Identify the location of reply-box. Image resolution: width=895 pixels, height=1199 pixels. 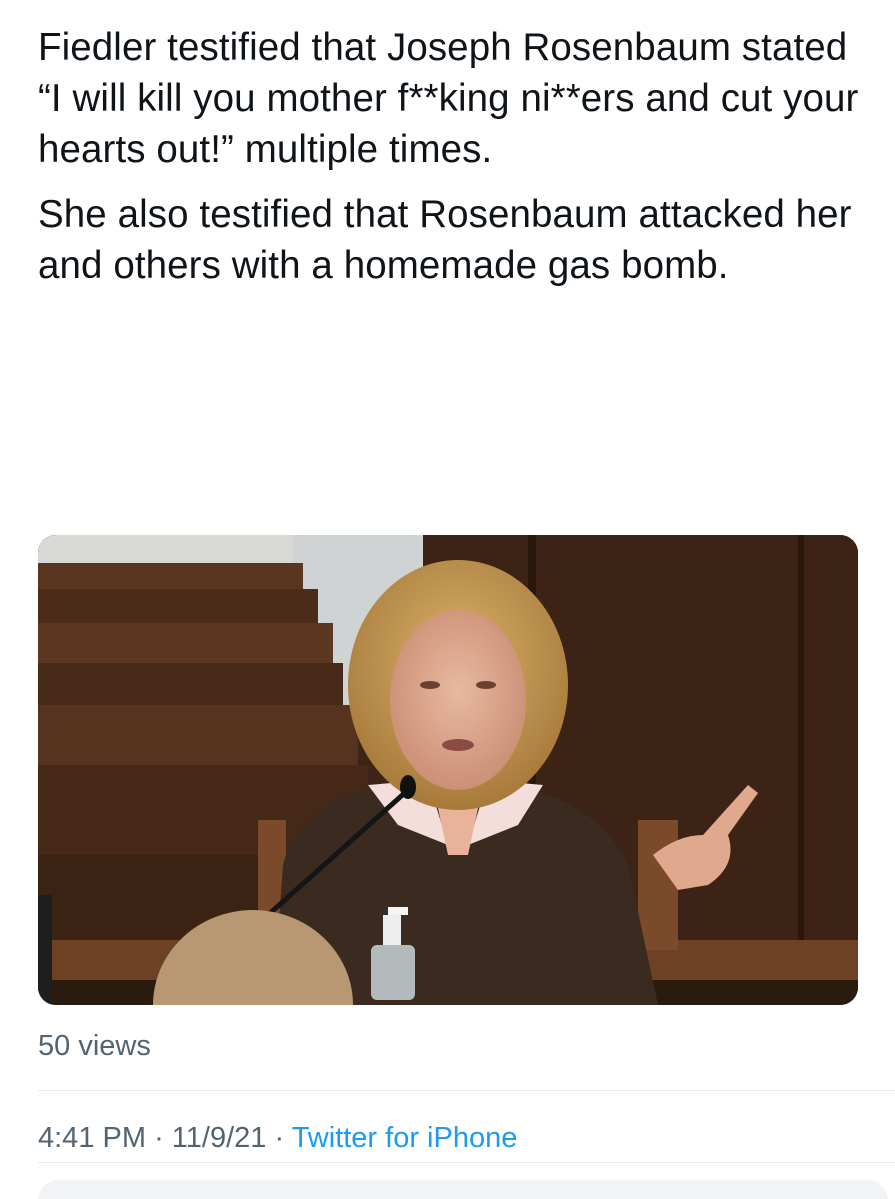
(463, 1189).